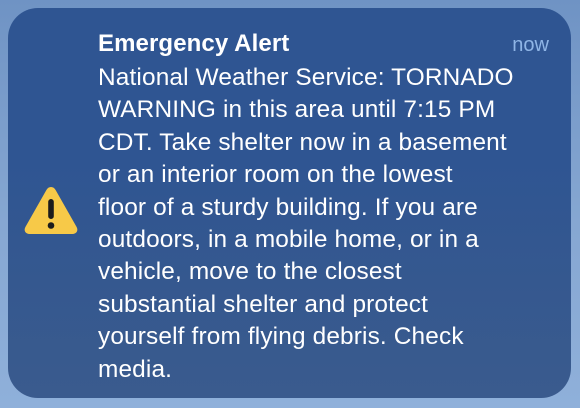 This screenshot has height=408, width=580. Describe the element at coordinates (194, 43) in the screenshot. I see `notification-title: Emergency Alert` at that location.